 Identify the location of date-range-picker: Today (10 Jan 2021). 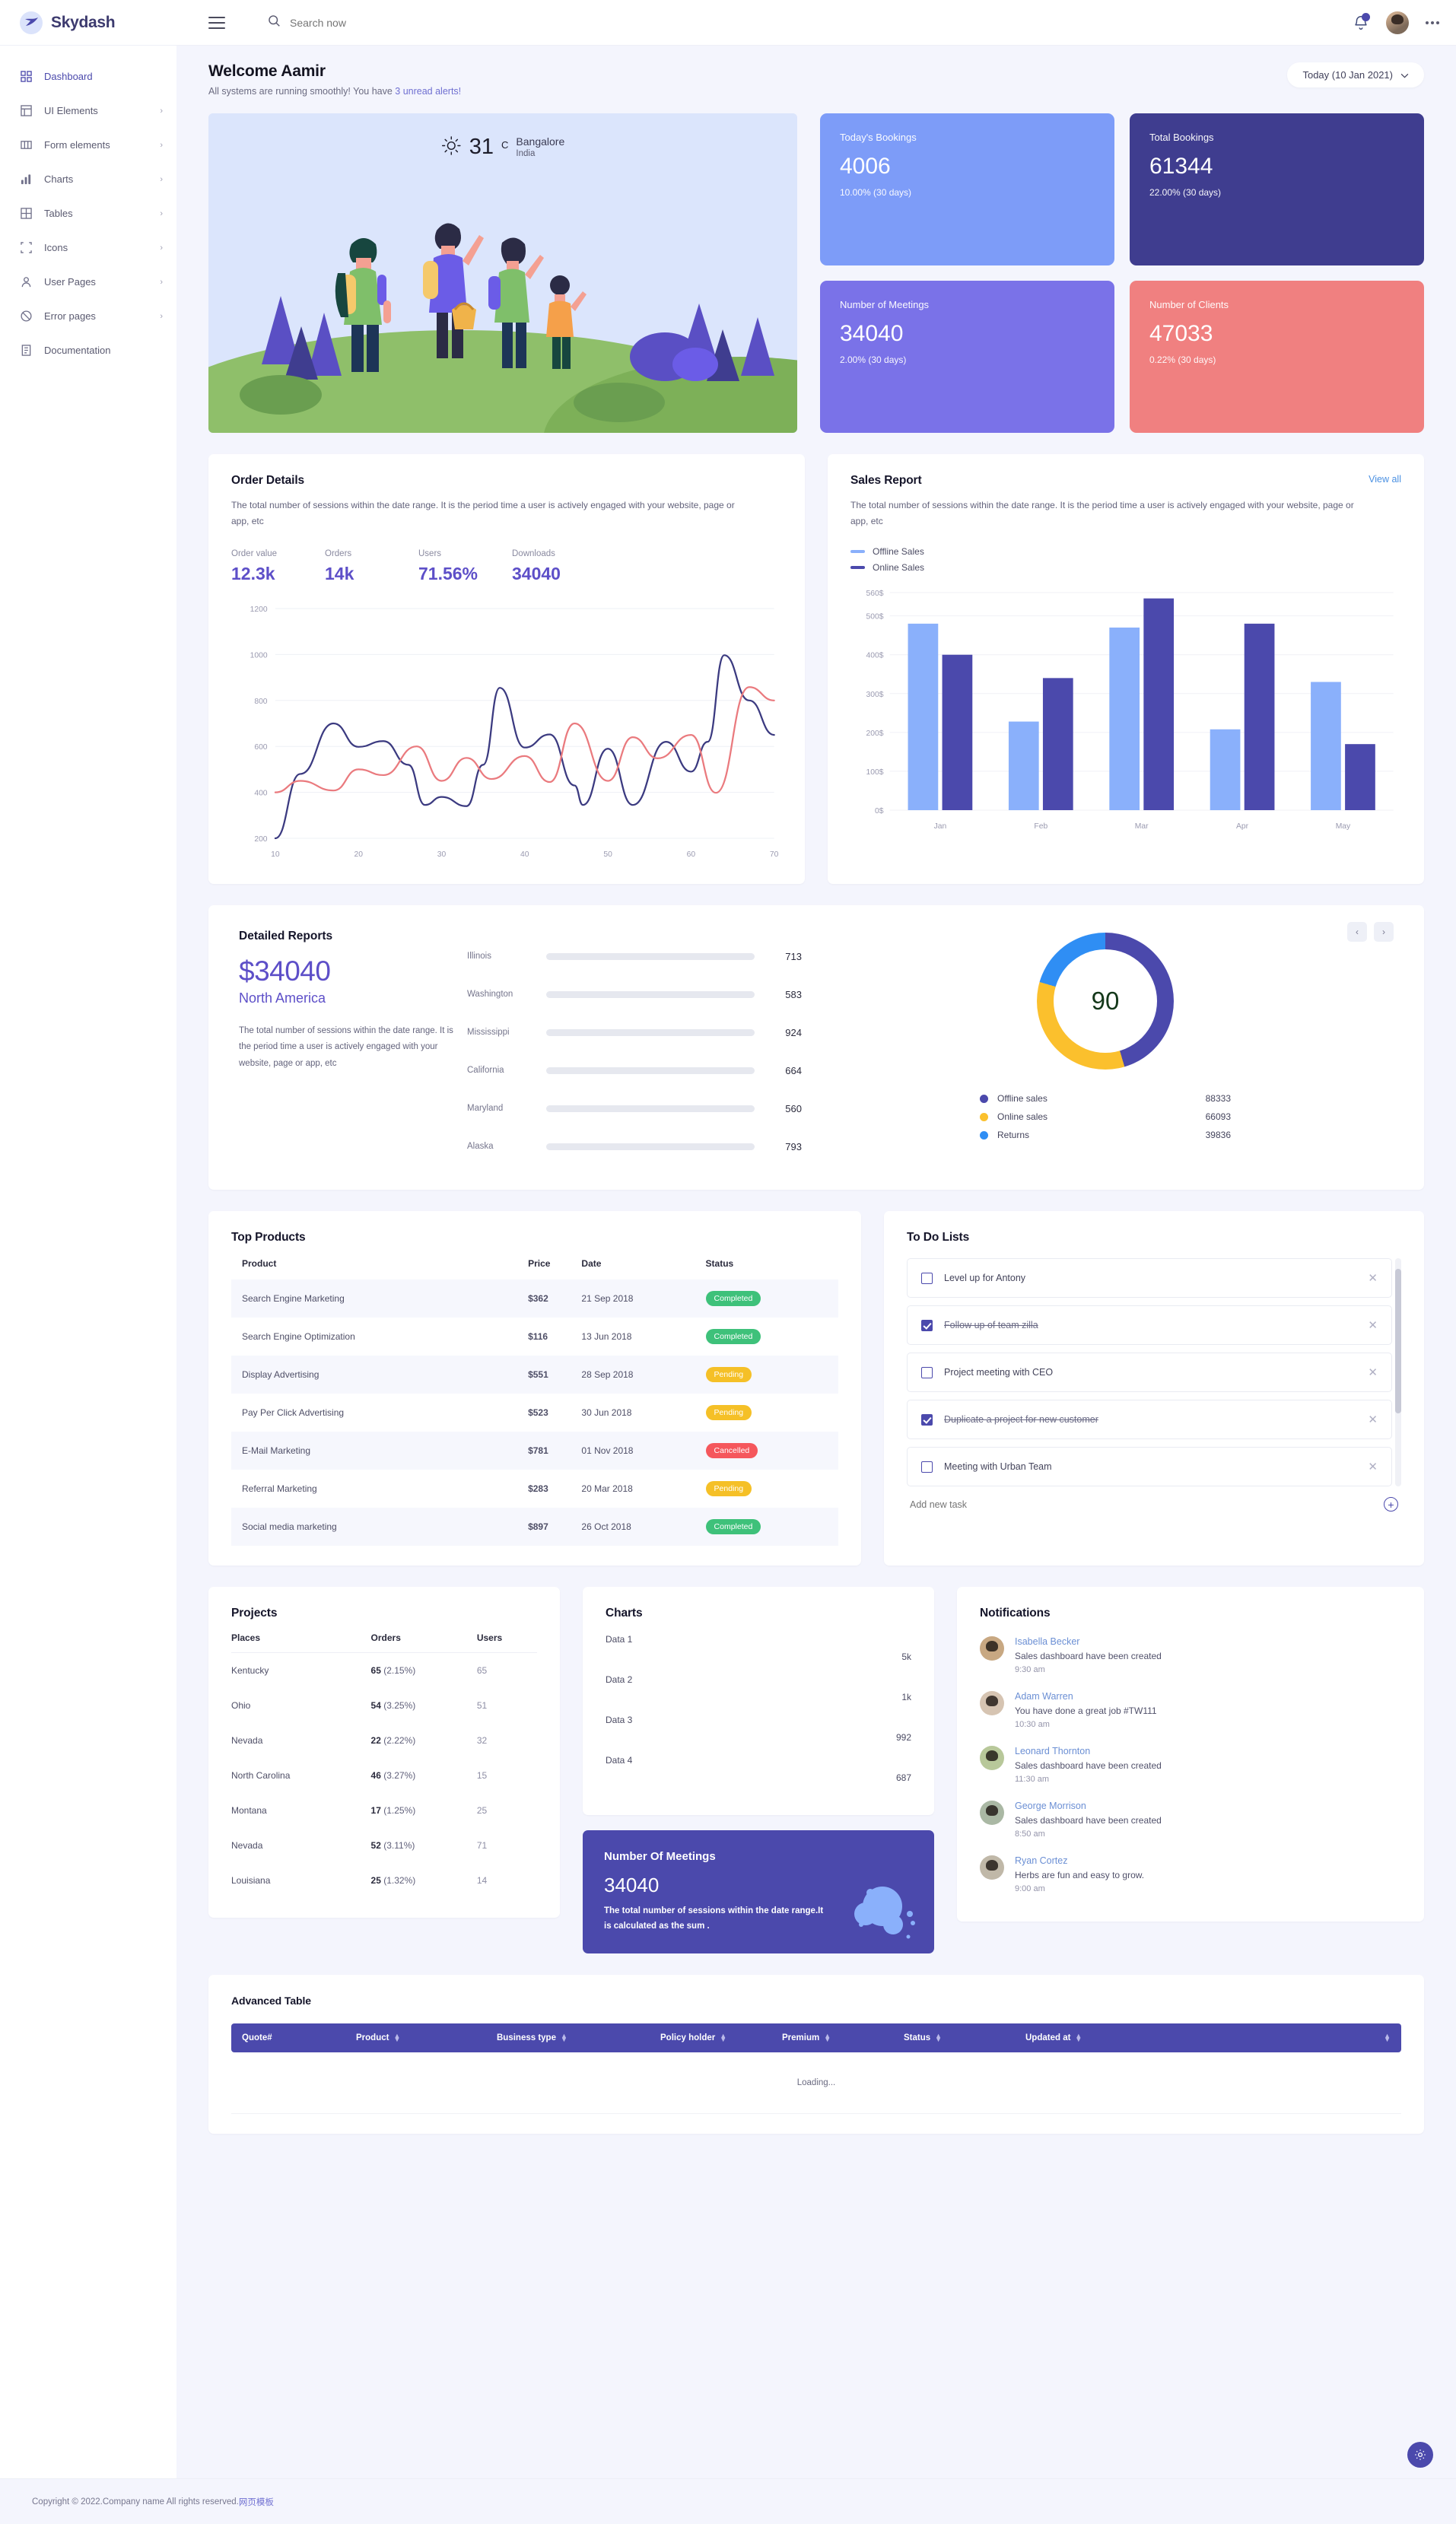
(1355, 74).